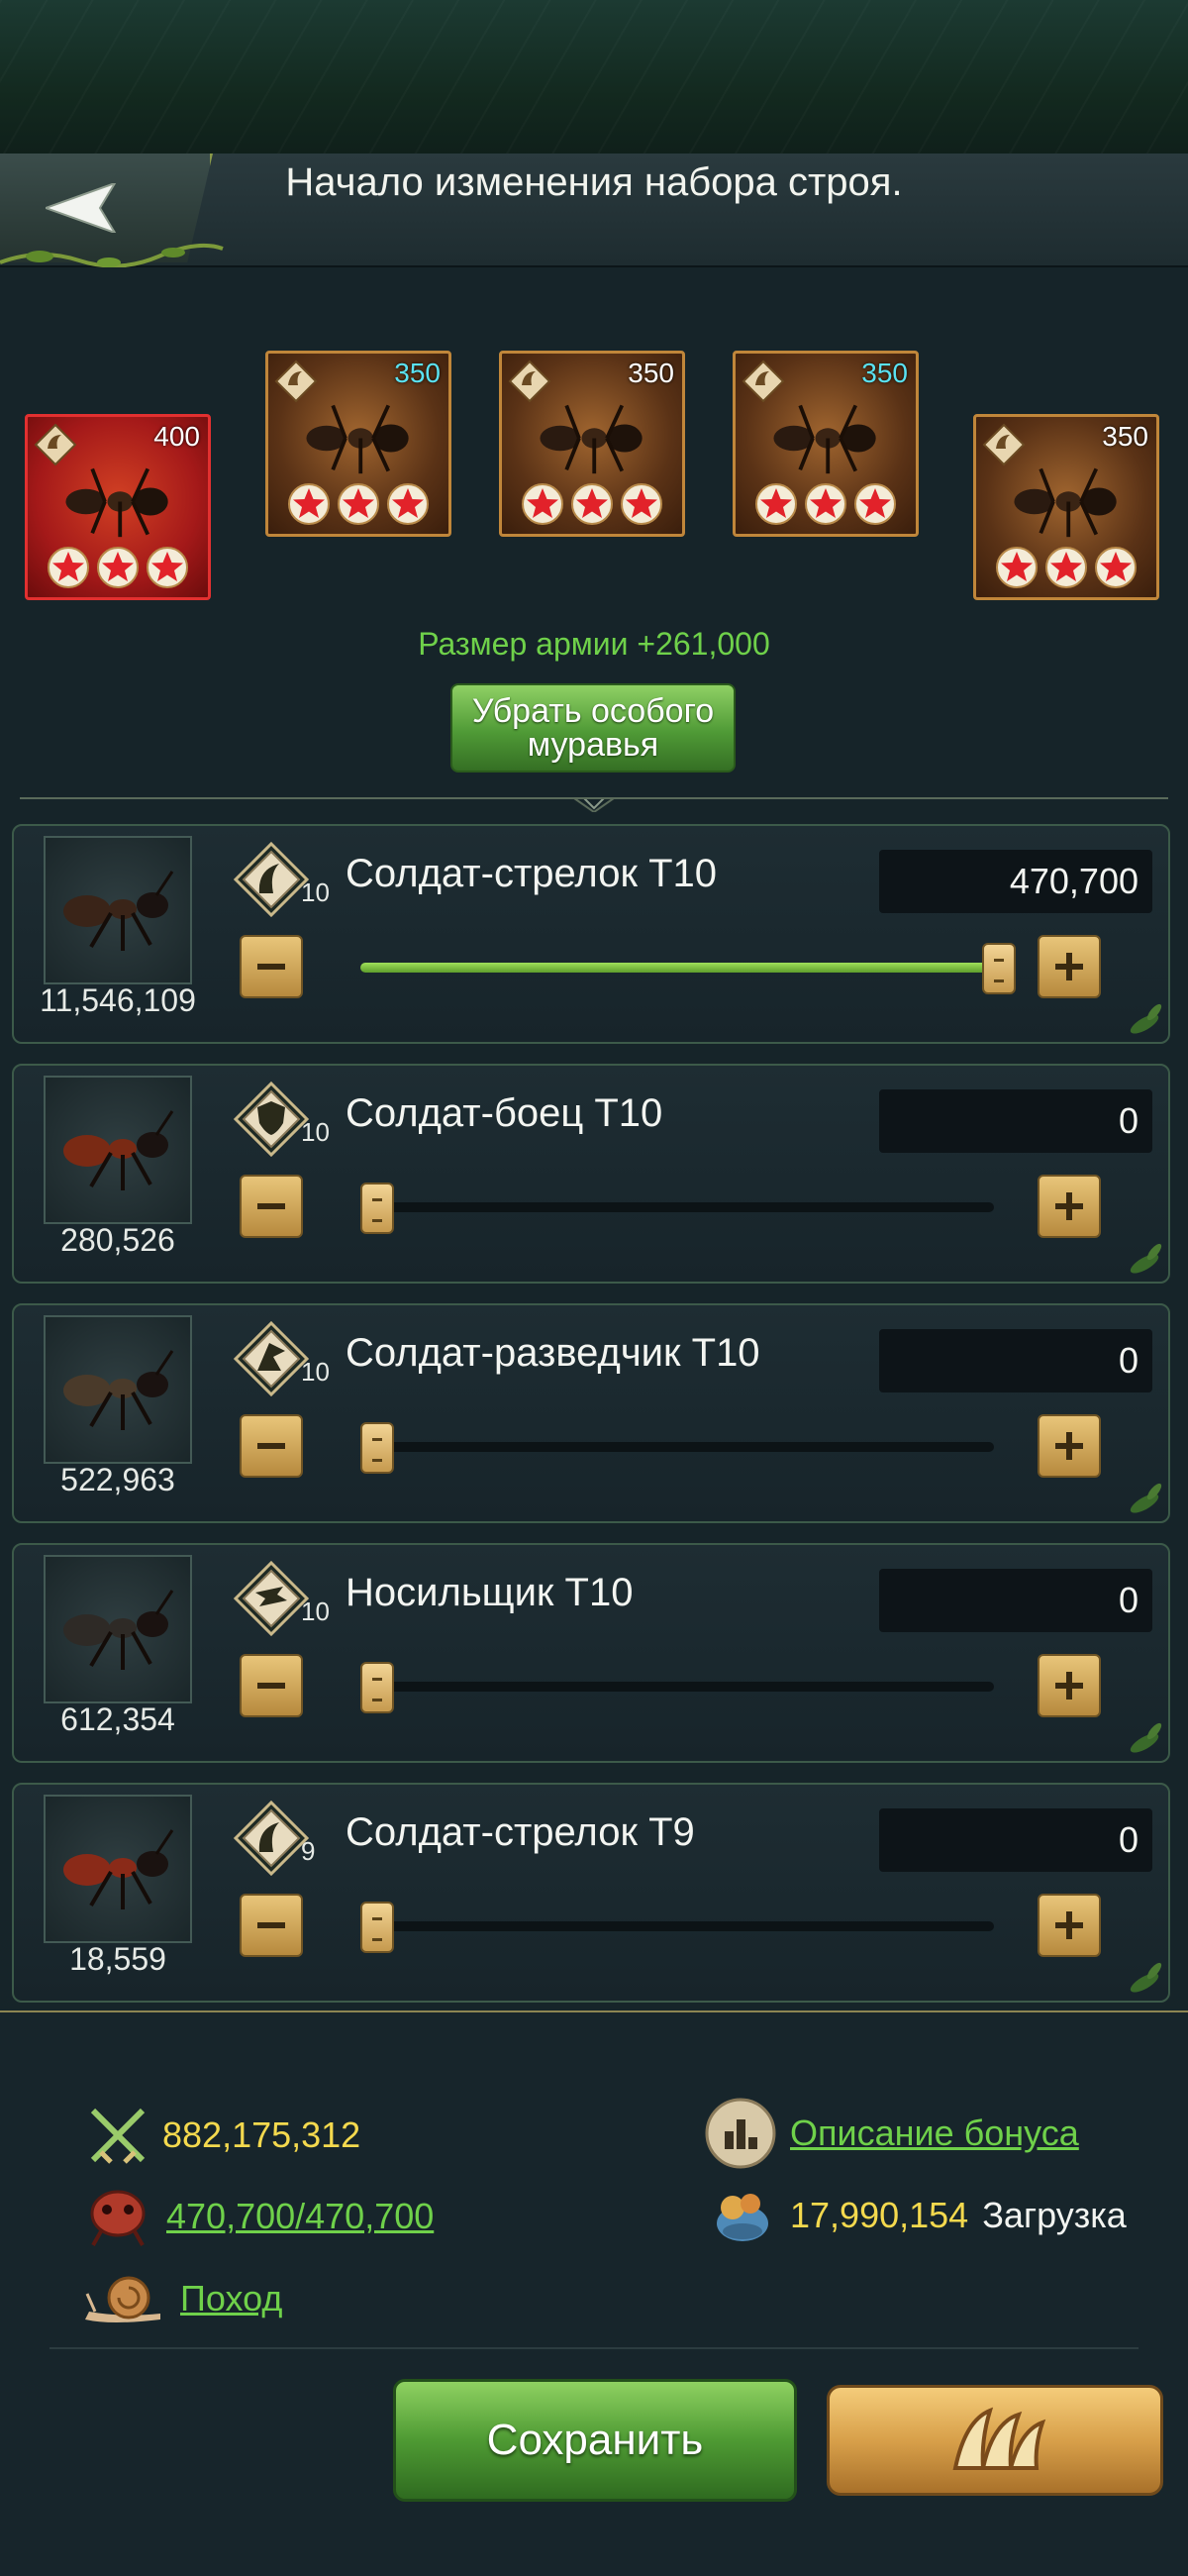 The width and height of the screenshot is (1188, 2576). I want to click on troop-available-count: 280,526, so click(117, 1240).